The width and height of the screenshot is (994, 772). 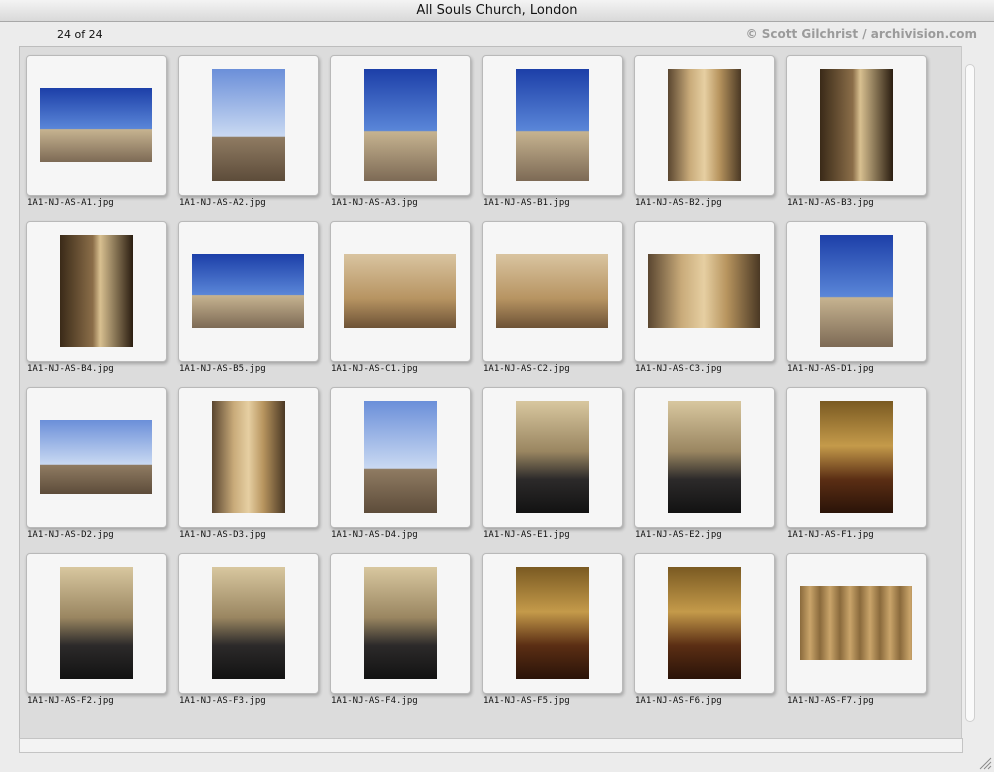 What do you see at coordinates (678, 701) in the screenshot?
I see `thumbnail-filename: 1A1-NJ-AS-F6.jpg` at bounding box center [678, 701].